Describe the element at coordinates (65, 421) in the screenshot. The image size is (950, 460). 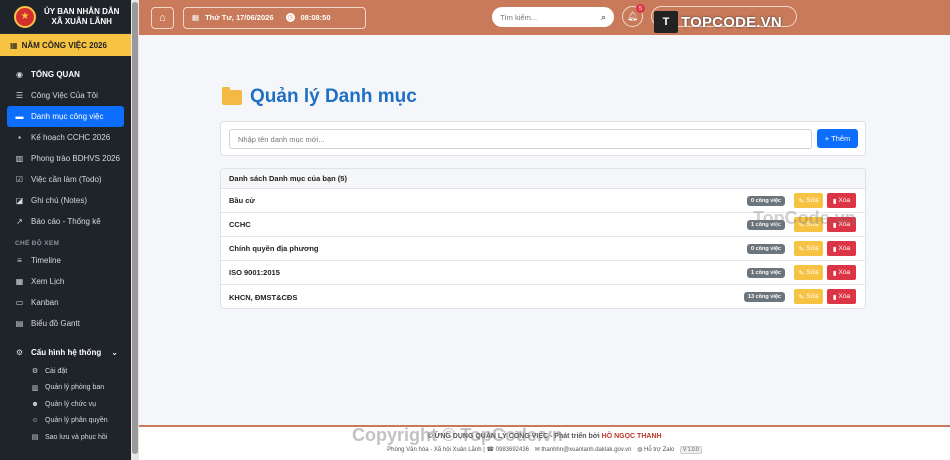
I see `config-item-permissions: ☺ Quản lý phân quyền` at that location.